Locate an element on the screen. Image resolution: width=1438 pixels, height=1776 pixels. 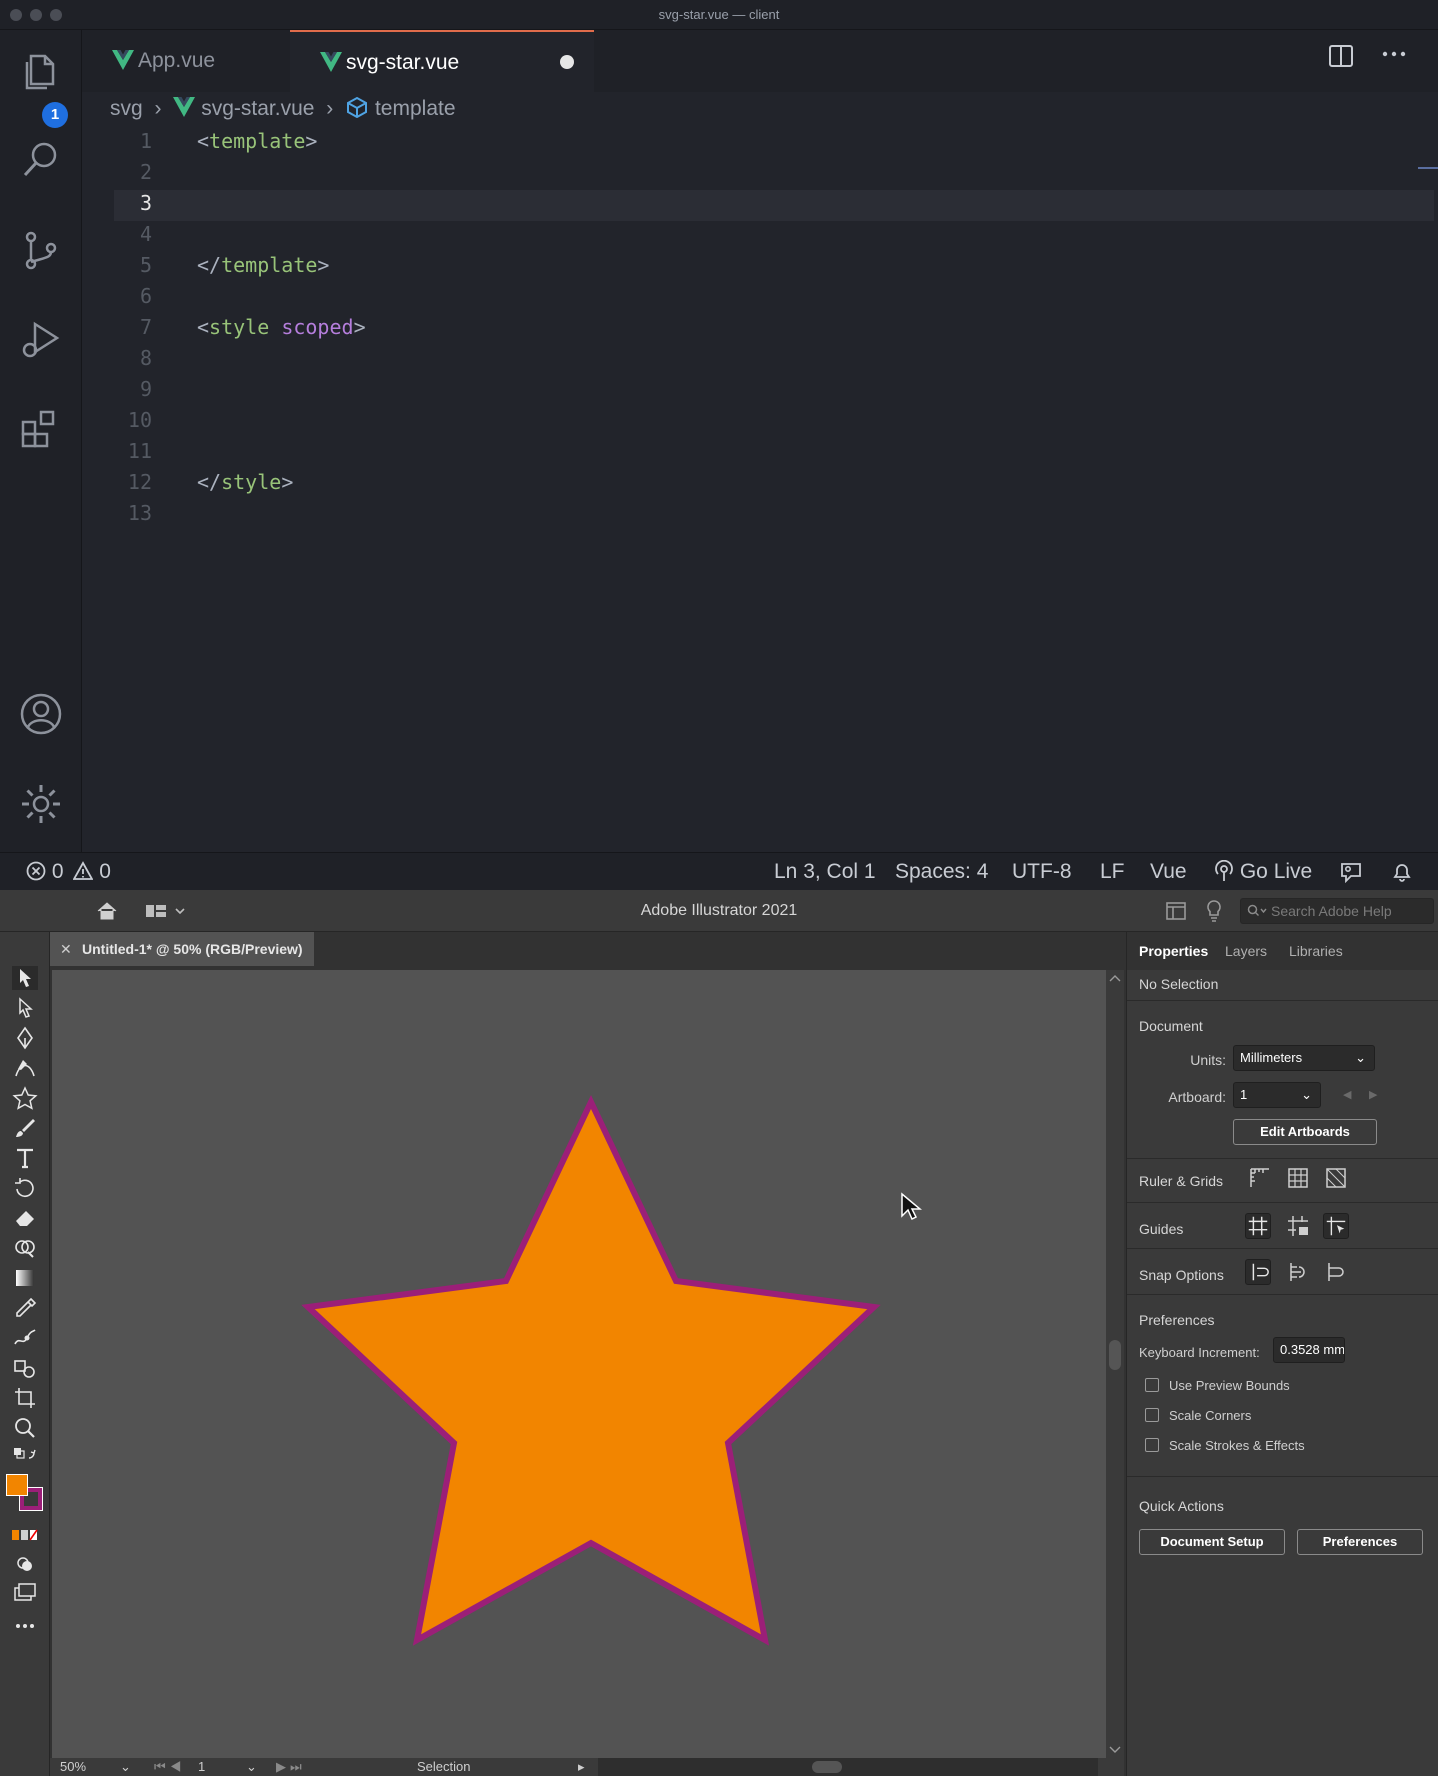
smart-guides-icon is located at coordinates (1336, 1226).